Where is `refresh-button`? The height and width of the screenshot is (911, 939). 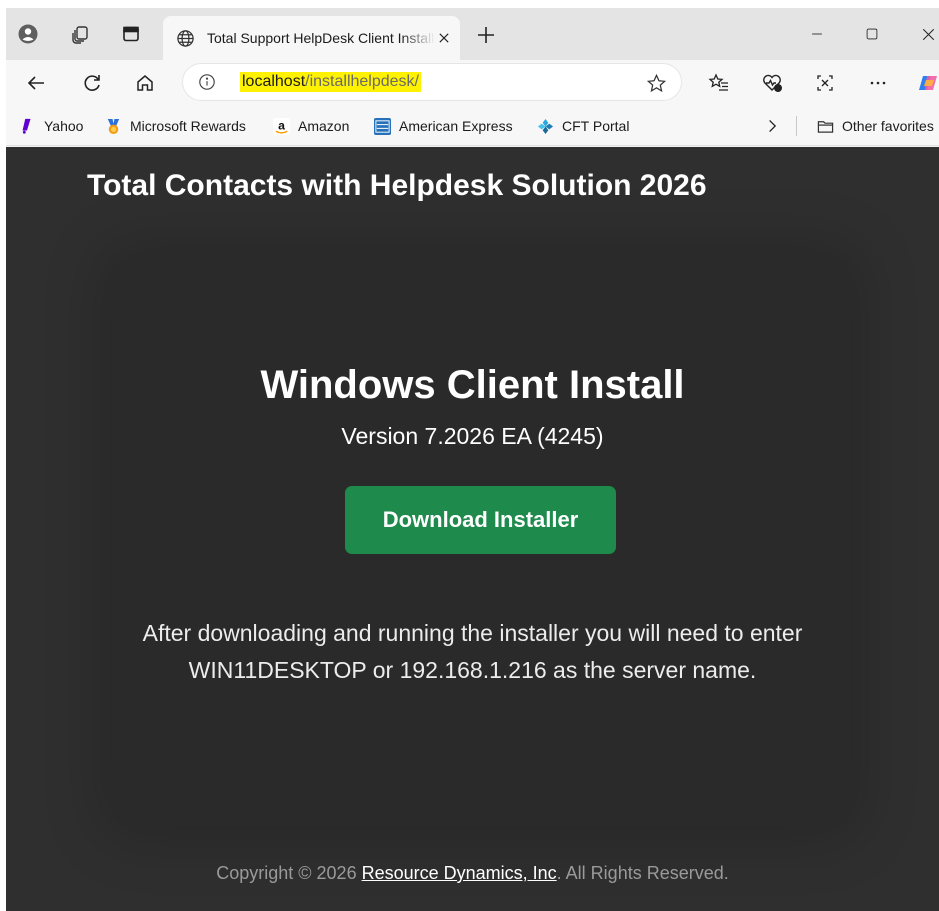
refresh-button is located at coordinates (92, 83).